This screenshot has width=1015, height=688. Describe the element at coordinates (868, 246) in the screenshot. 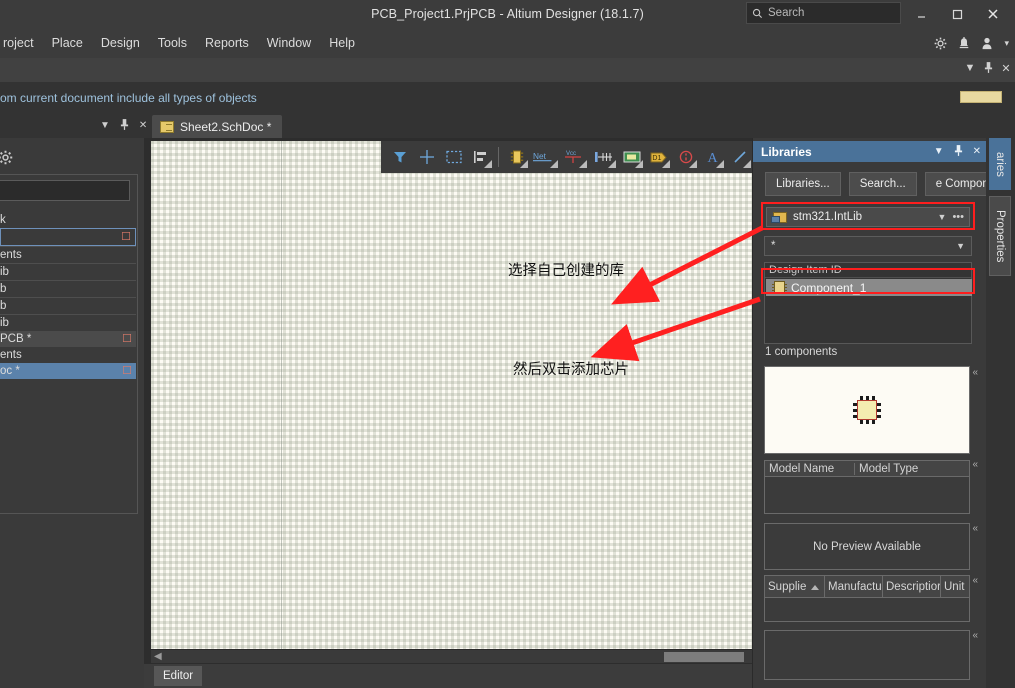

I see `component-filter-dropdown: * ▼` at that location.